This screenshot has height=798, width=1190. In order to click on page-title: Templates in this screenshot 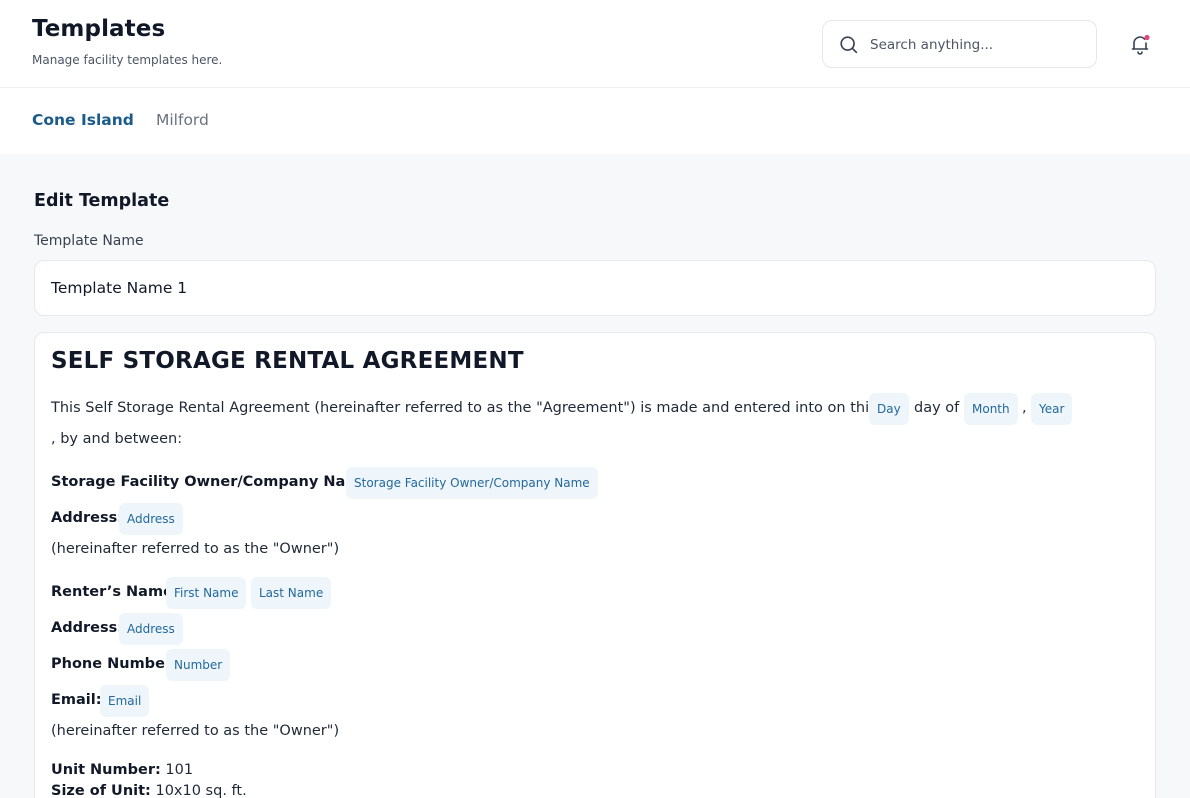, I will do `click(99, 29)`.